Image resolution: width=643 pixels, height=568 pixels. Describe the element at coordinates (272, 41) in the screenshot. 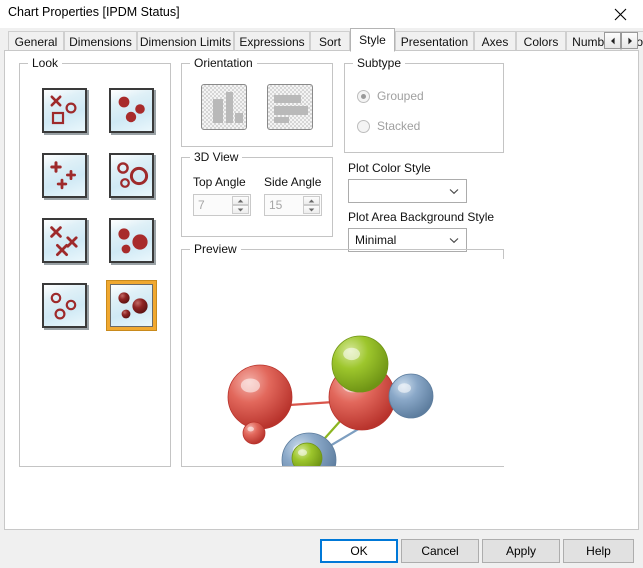

I see `tab-expressions: Expressions` at that location.